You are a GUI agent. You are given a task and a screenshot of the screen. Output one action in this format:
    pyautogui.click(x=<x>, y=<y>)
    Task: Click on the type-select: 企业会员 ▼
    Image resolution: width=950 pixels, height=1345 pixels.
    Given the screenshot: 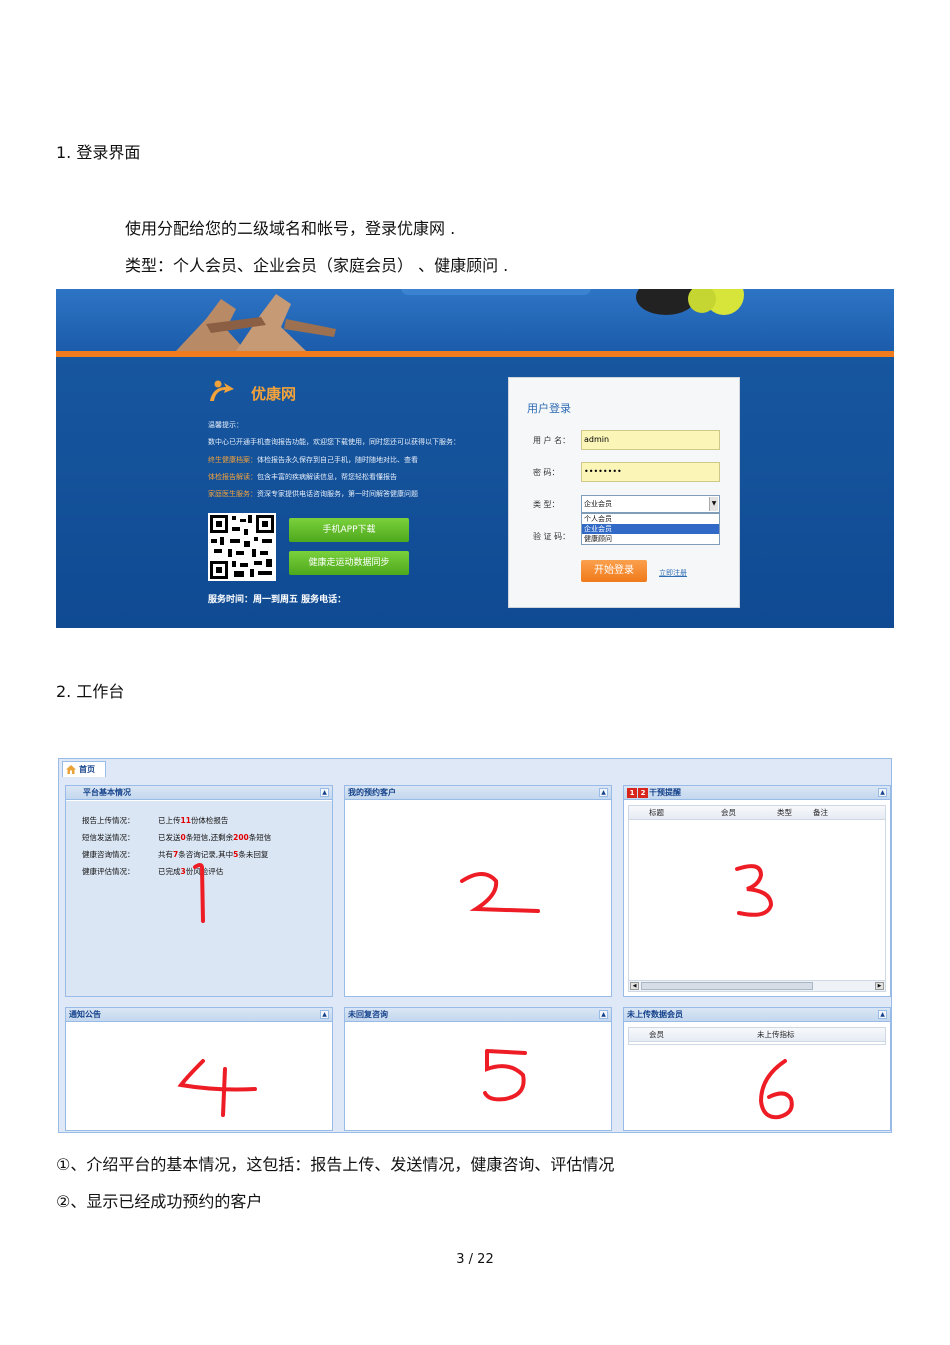 What is the action you would take?
    pyautogui.click(x=650, y=504)
    